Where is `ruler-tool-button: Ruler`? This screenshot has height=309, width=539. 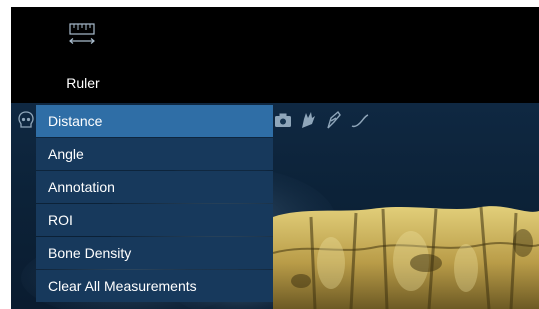
ruler-tool-button: Ruler is located at coordinates (83, 56).